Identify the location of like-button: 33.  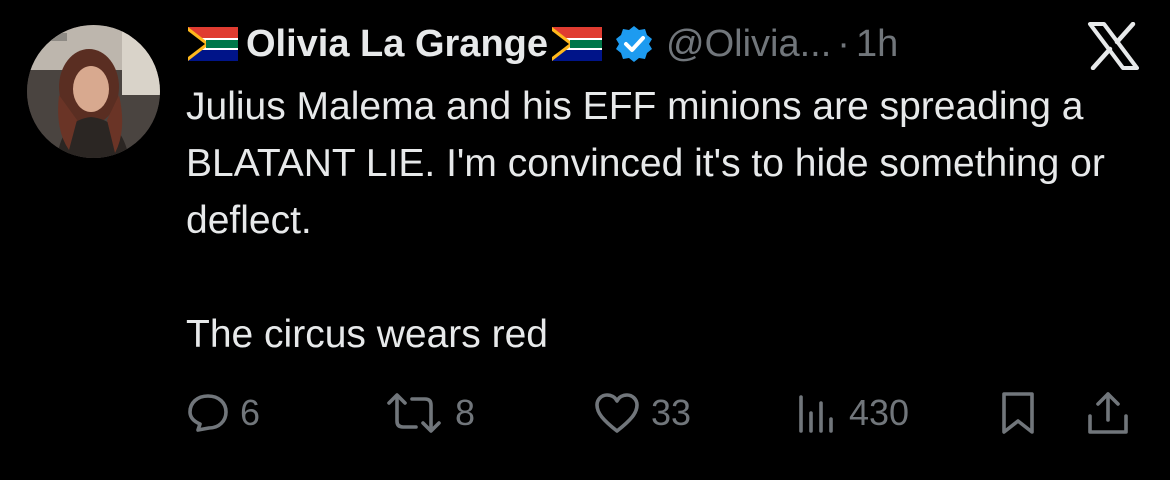
(642, 413).